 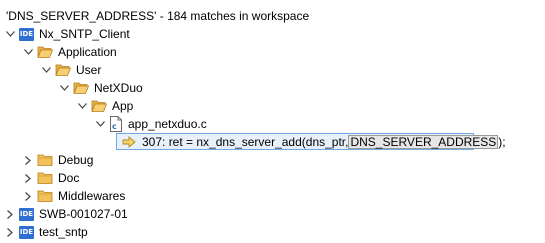 I want to click on tree-item-label: Debug, so click(x=76, y=160).